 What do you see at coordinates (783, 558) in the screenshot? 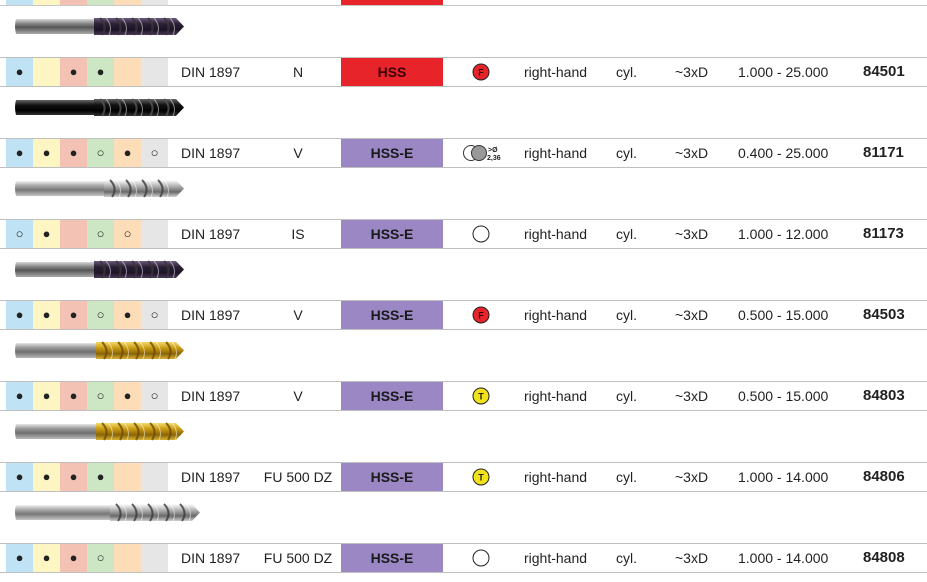
I see `diameter-range: 1.000 - 14.000` at bounding box center [783, 558].